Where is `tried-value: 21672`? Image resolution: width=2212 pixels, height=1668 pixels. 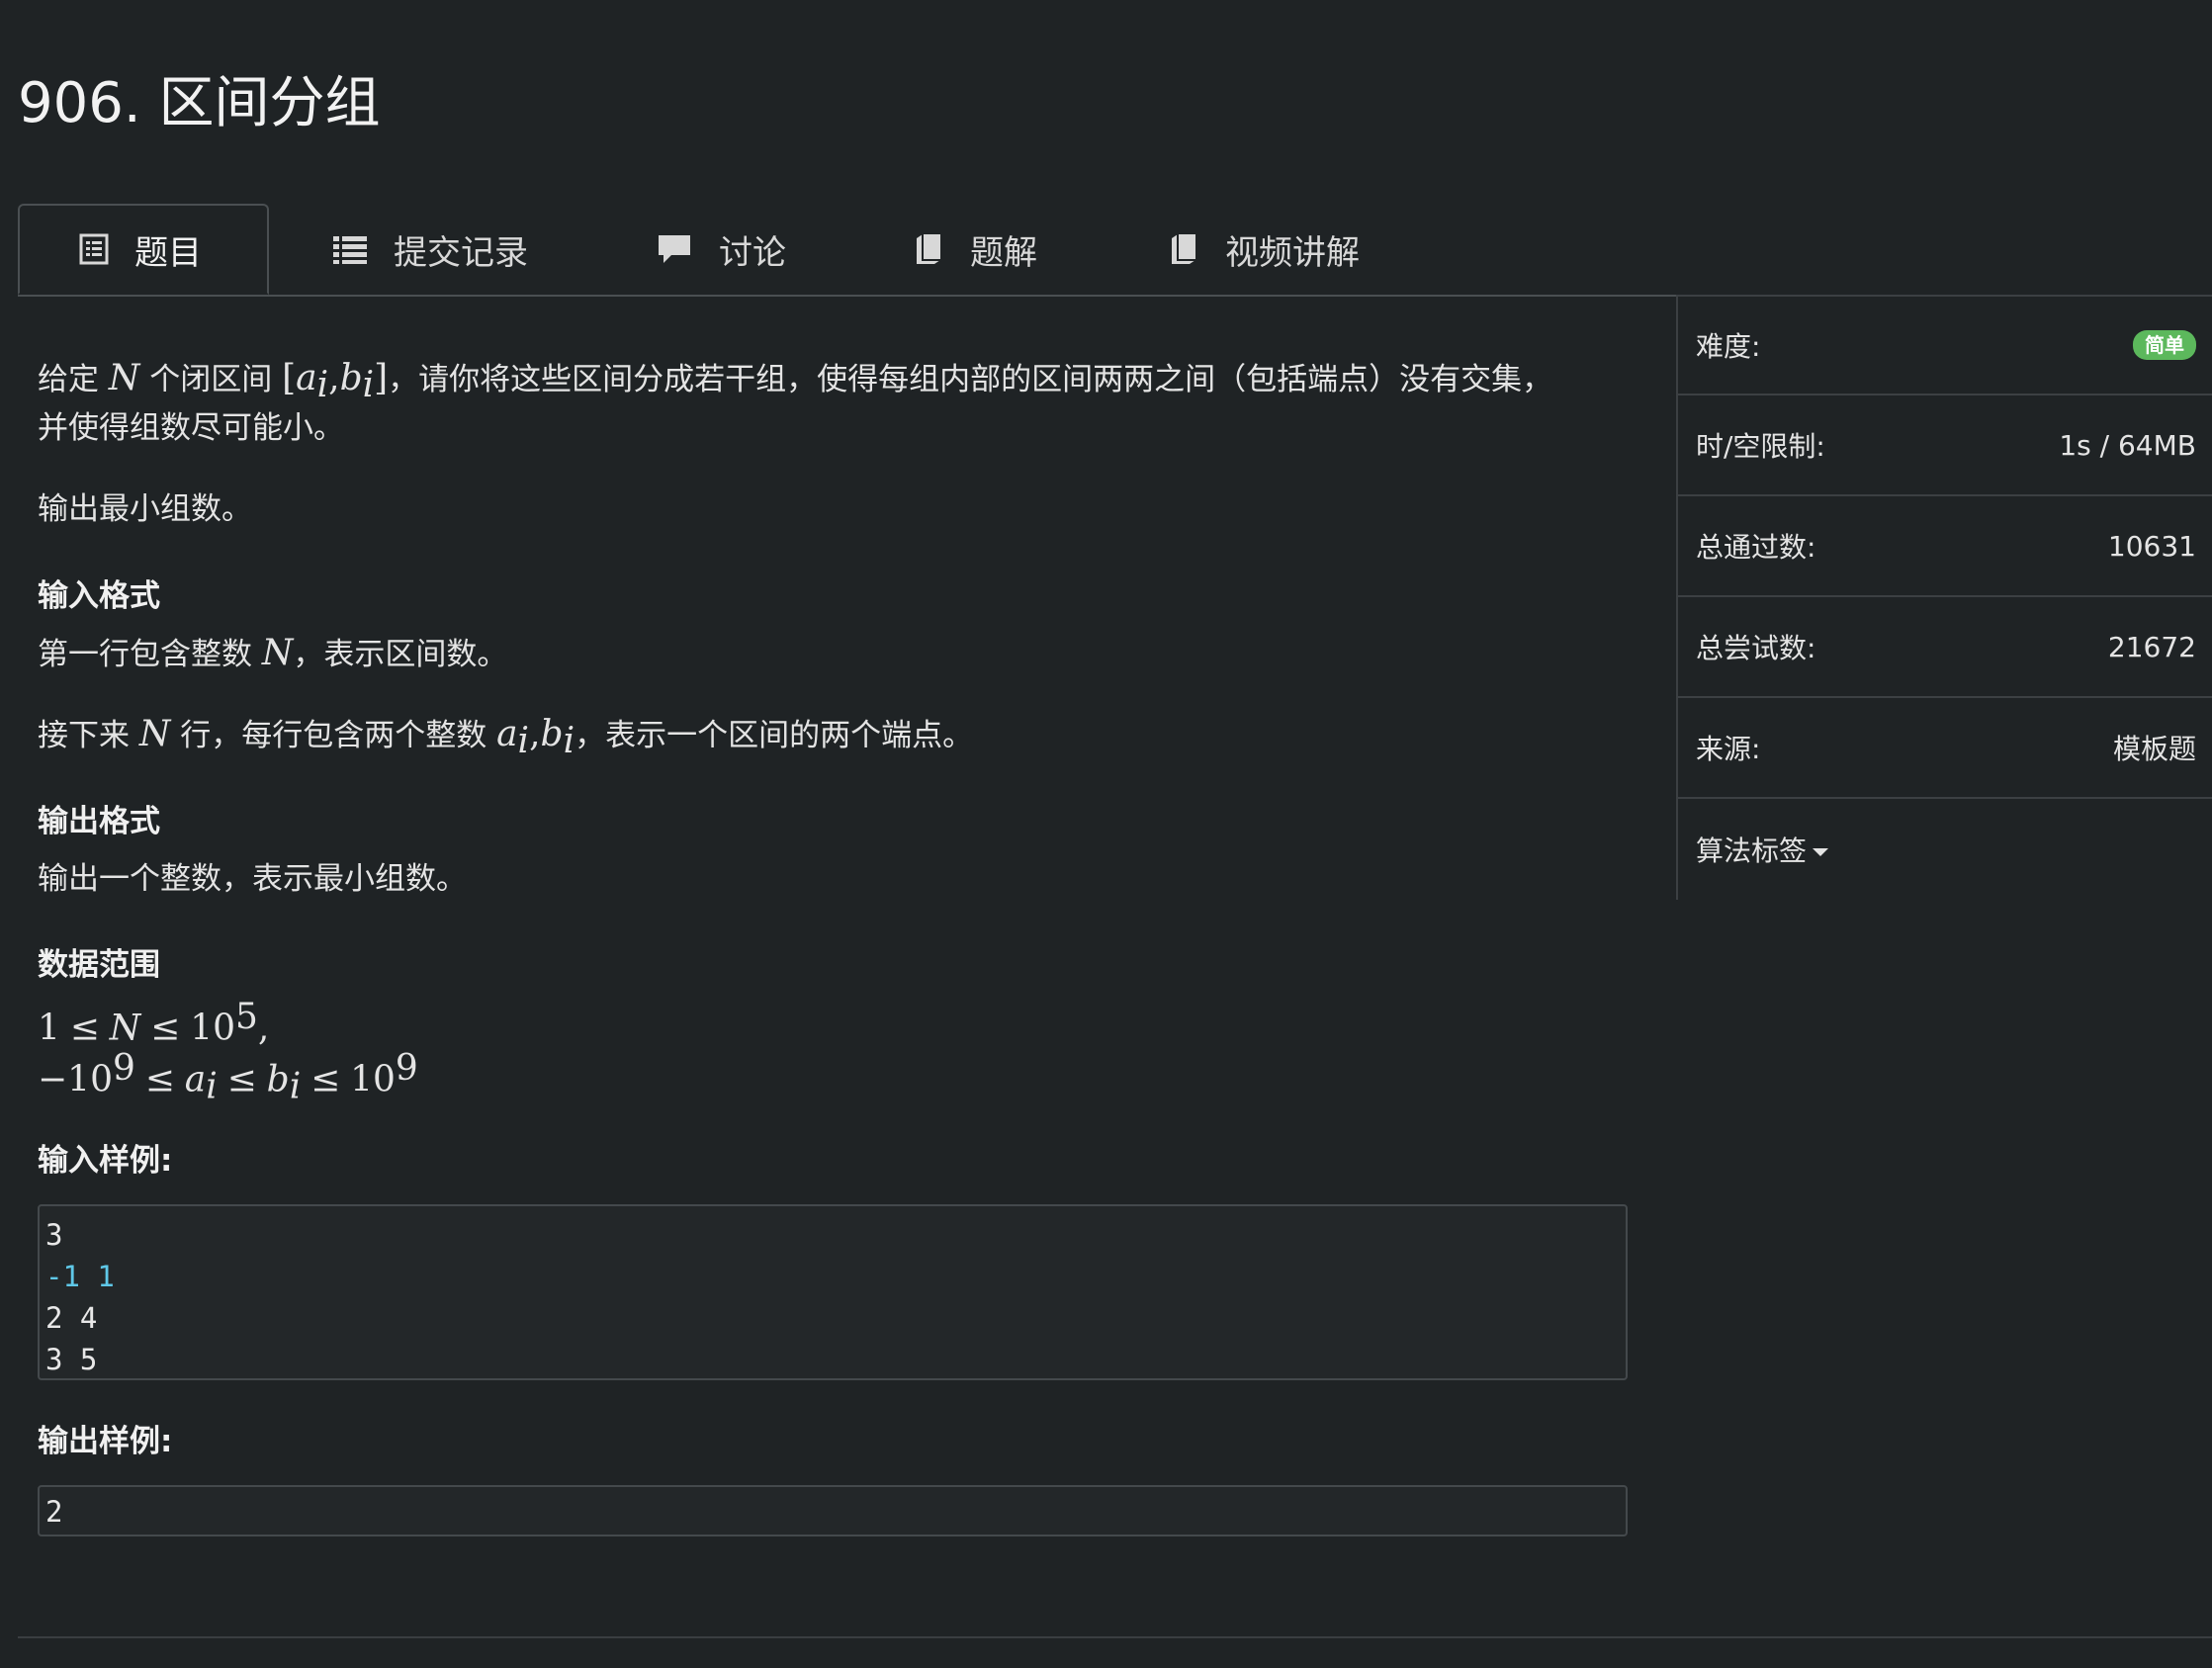 tried-value: 21672 is located at coordinates (2151, 646).